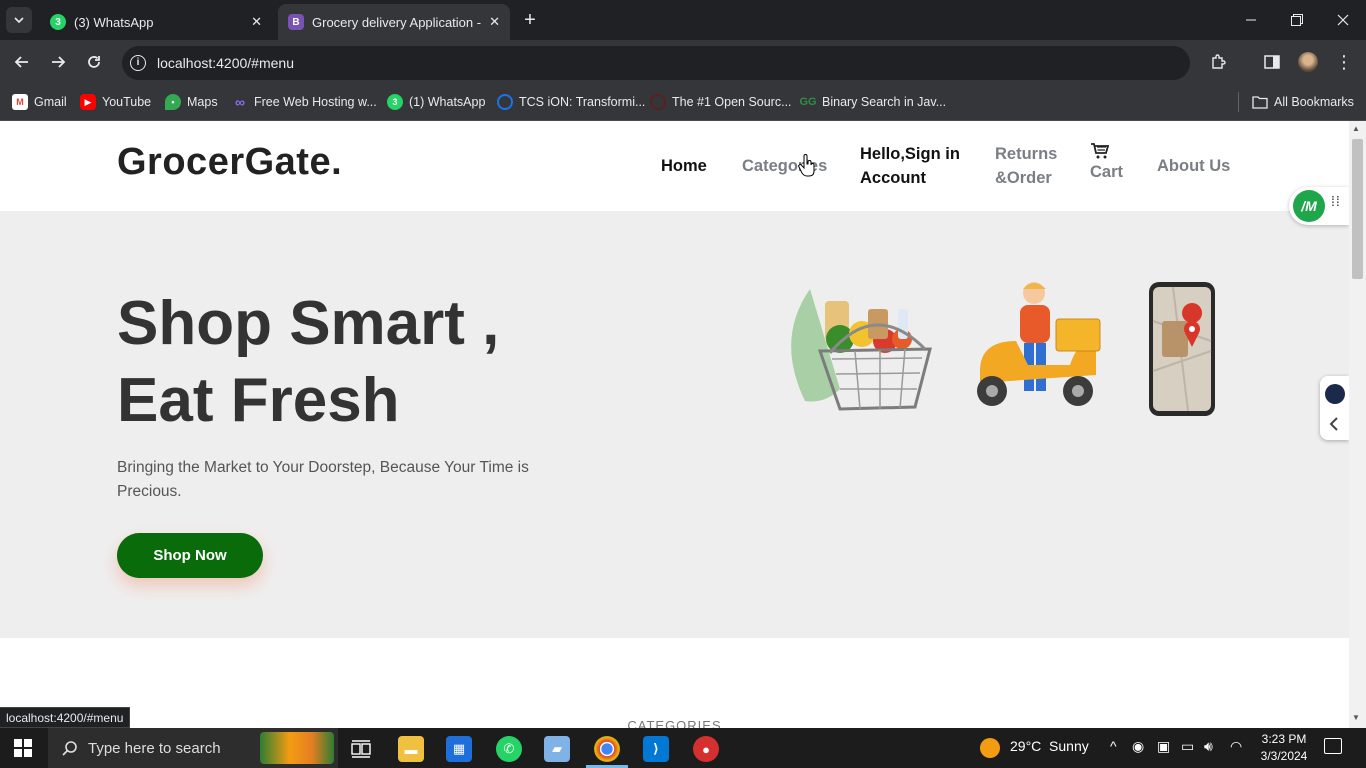  What do you see at coordinates (1335, 394) in the screenshot?
I see `assistant-icon` at bounding box center [1335, 394].